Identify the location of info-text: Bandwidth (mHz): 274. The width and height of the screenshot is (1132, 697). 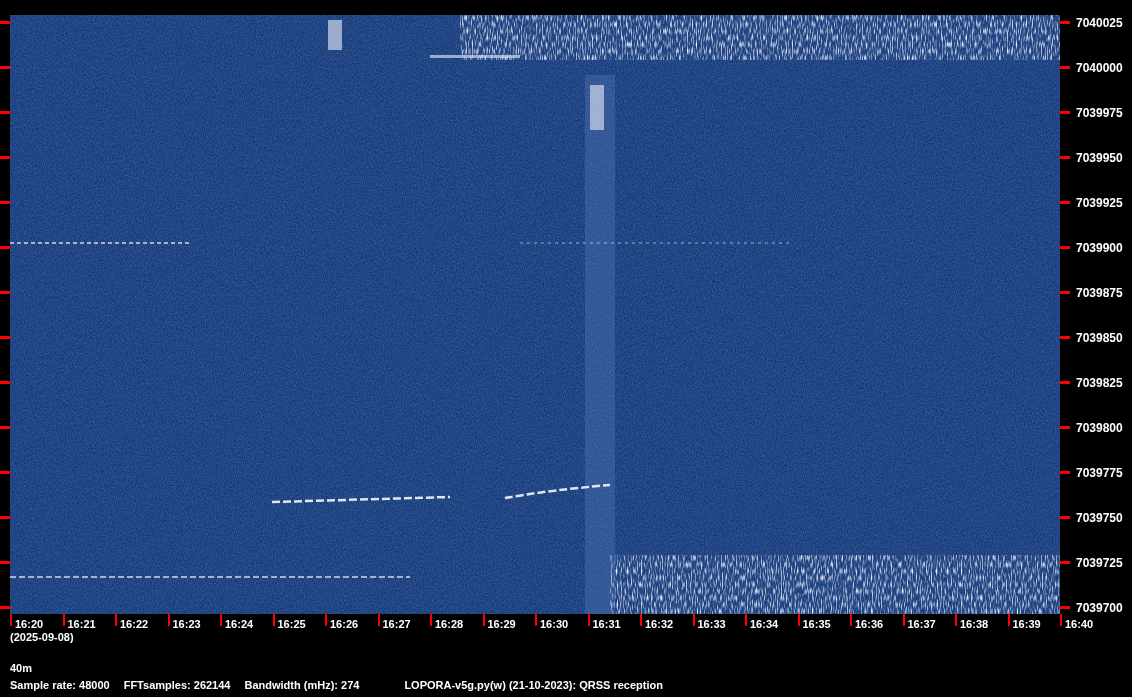
(302, 685).